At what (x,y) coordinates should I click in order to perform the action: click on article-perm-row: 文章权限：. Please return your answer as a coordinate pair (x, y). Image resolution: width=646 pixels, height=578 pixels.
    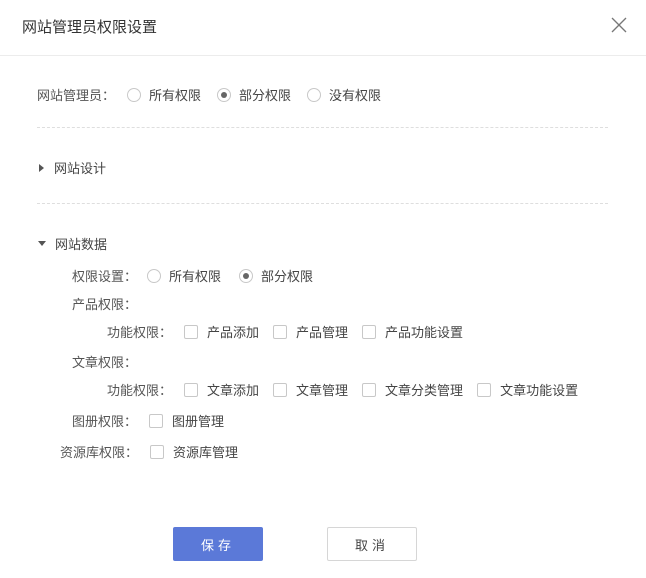
    Looking at the image, I should click on (104, 361).